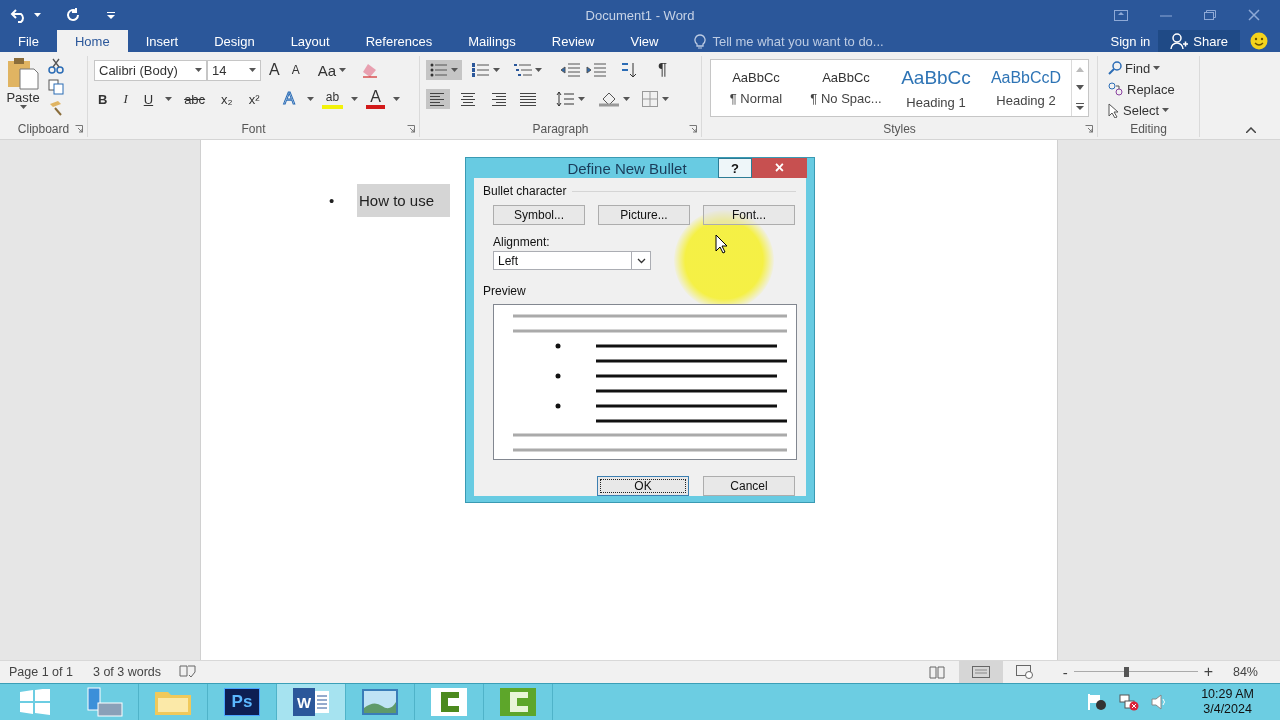 This screenshot has width=1280, height=720. What do you see at coordinates (596, 70) in the screenshot?
I see `increase-indent-icon` at bounding box center [596, 70].